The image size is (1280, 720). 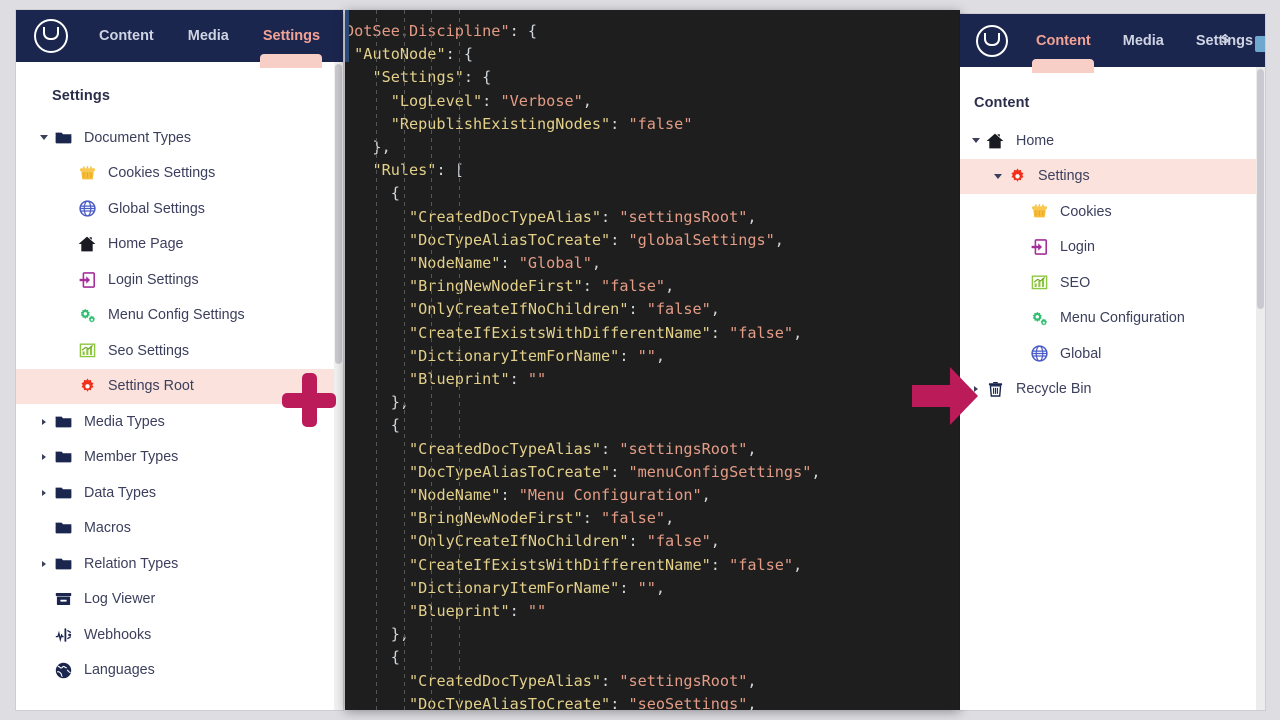 I want to click on editor-accent-bar, so click(x=347, y=36).